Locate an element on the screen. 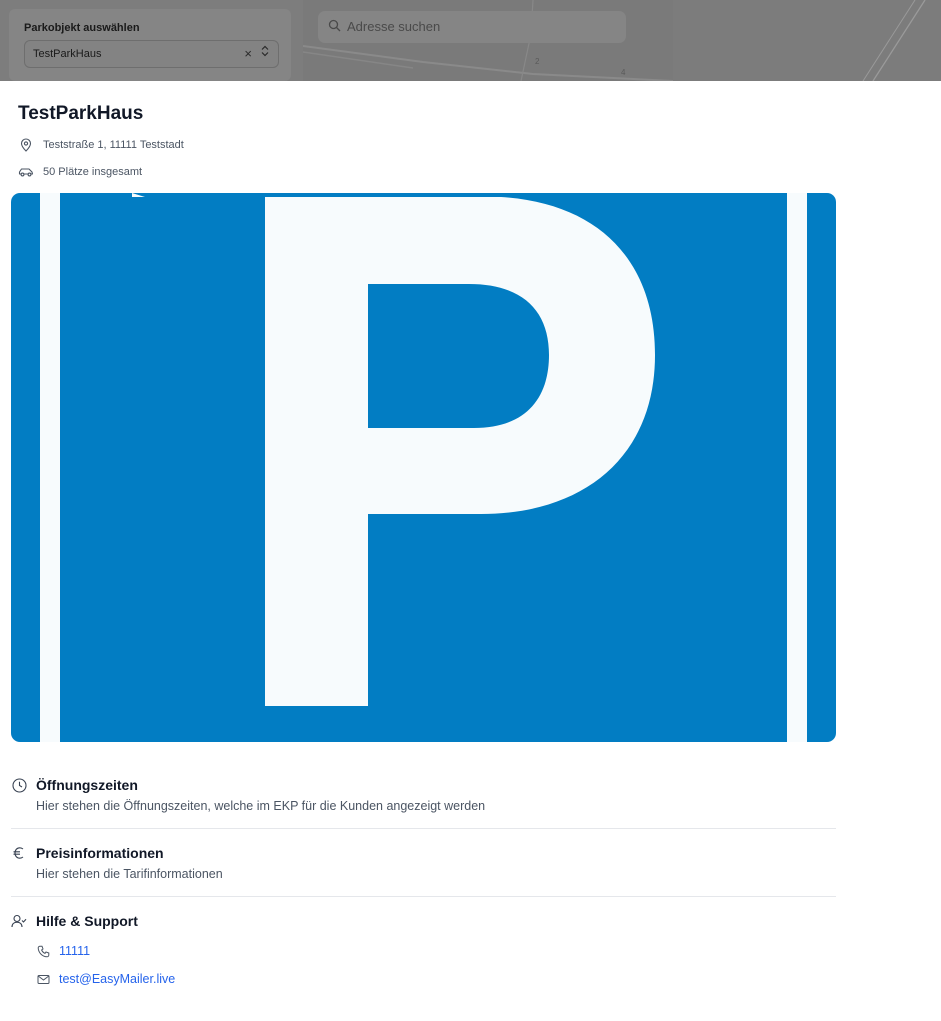 Image resolution: width=941 pixels, height=1021 pixels. chevron-updown-icon is located at coordinates (265, 51).